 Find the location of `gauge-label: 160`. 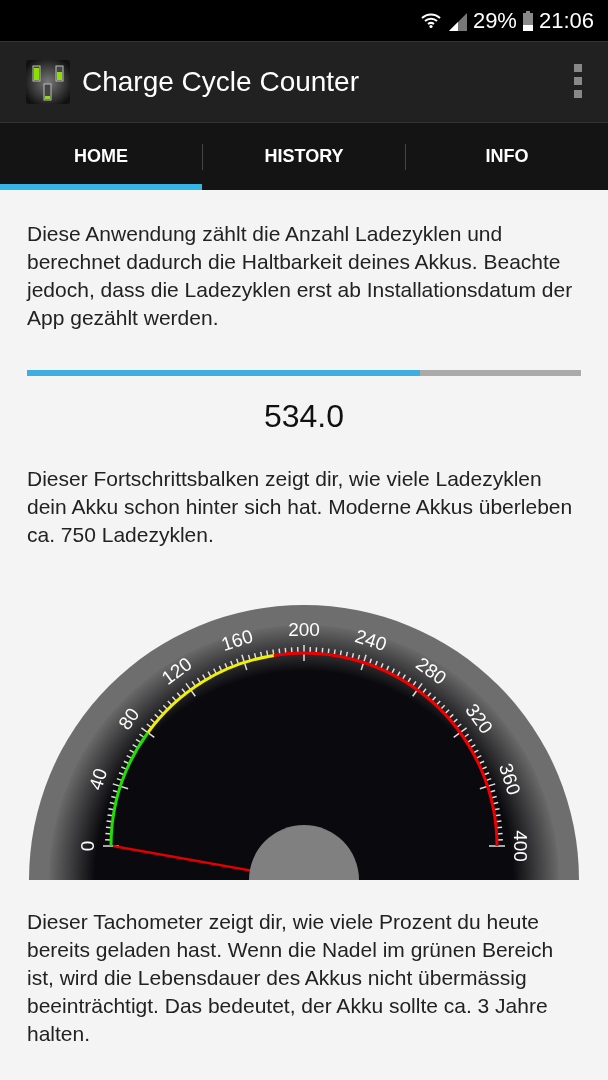

gauge-label: 160 is located at coordinates (237, 640).